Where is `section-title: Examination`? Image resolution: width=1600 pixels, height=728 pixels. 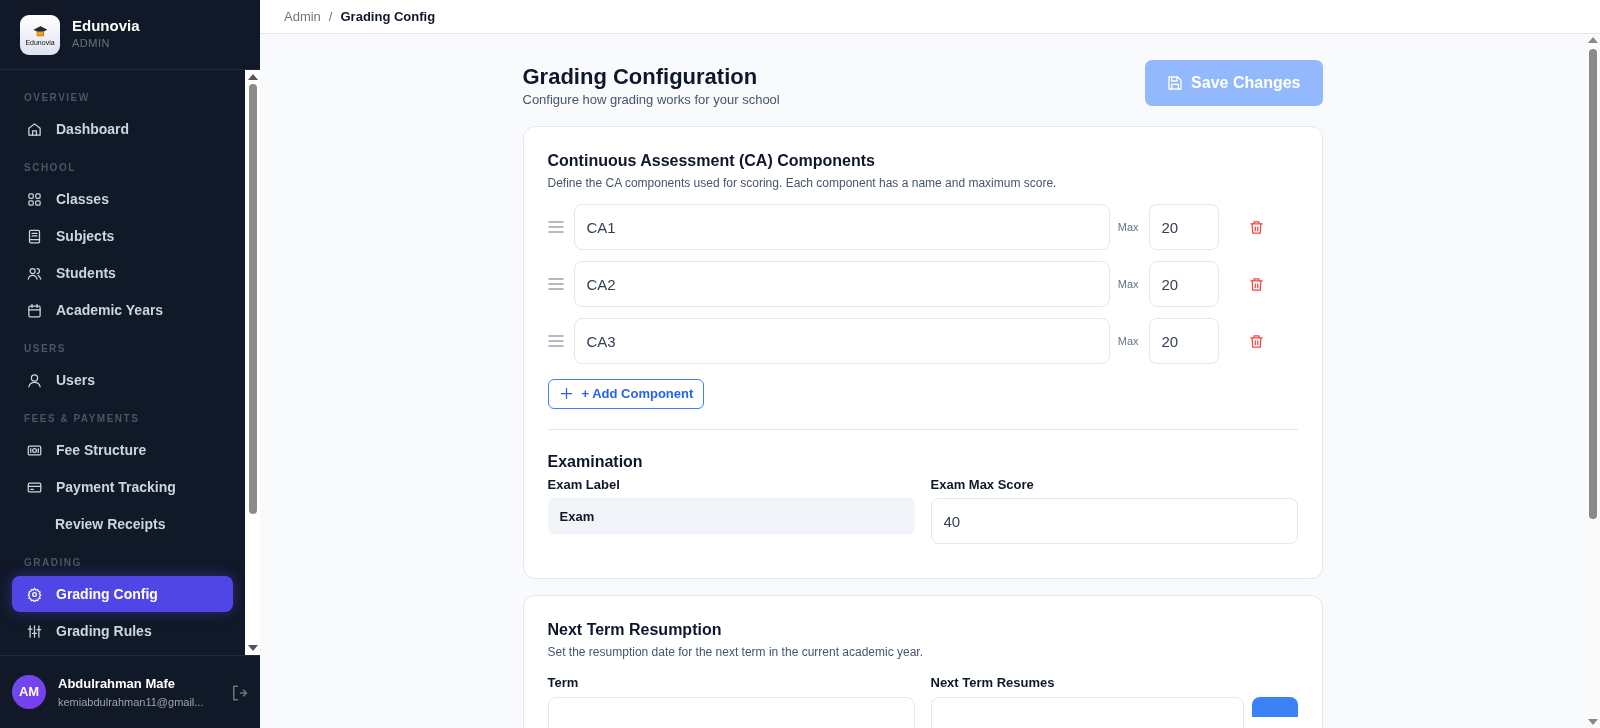
section-title: Examination is located at coordinates (595, 461).